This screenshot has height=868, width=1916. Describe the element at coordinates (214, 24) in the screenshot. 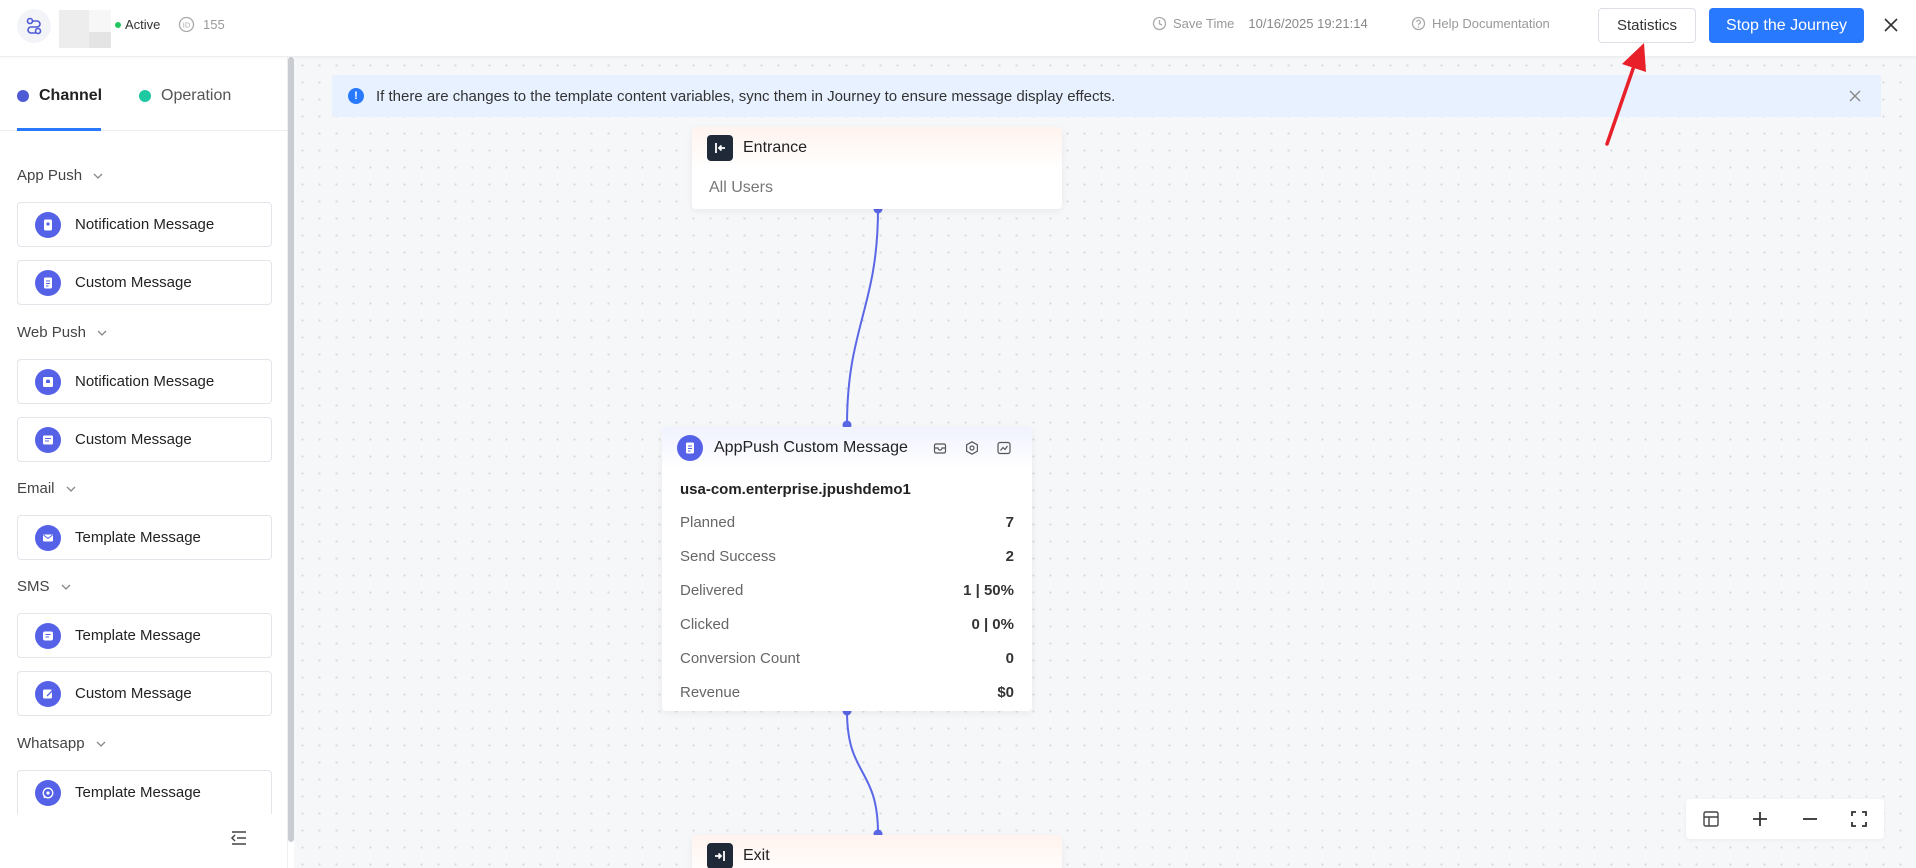

I see `journey-id-value: 155` at that location.